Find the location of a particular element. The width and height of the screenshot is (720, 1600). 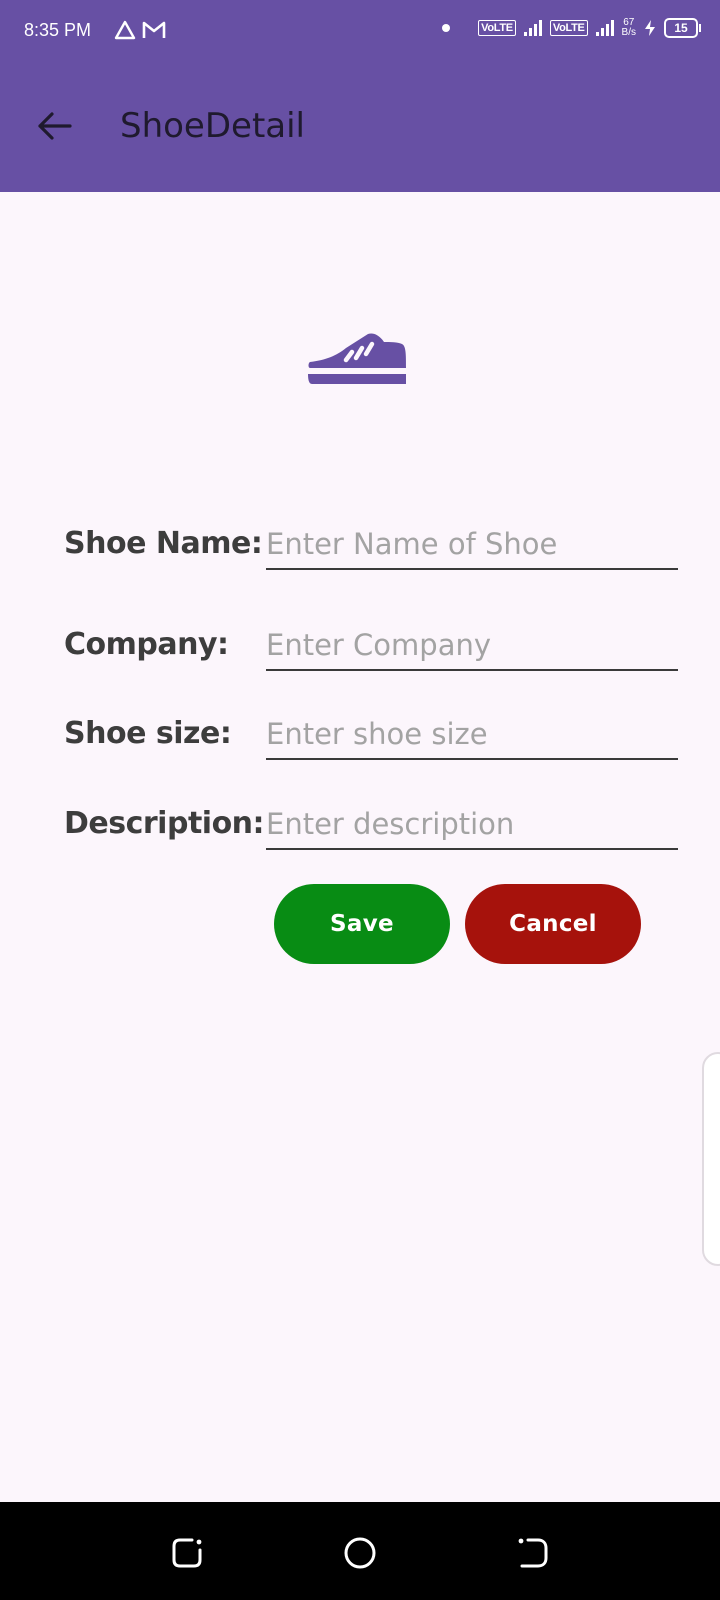

company-row: Company: is located at coordinates (372, 654).